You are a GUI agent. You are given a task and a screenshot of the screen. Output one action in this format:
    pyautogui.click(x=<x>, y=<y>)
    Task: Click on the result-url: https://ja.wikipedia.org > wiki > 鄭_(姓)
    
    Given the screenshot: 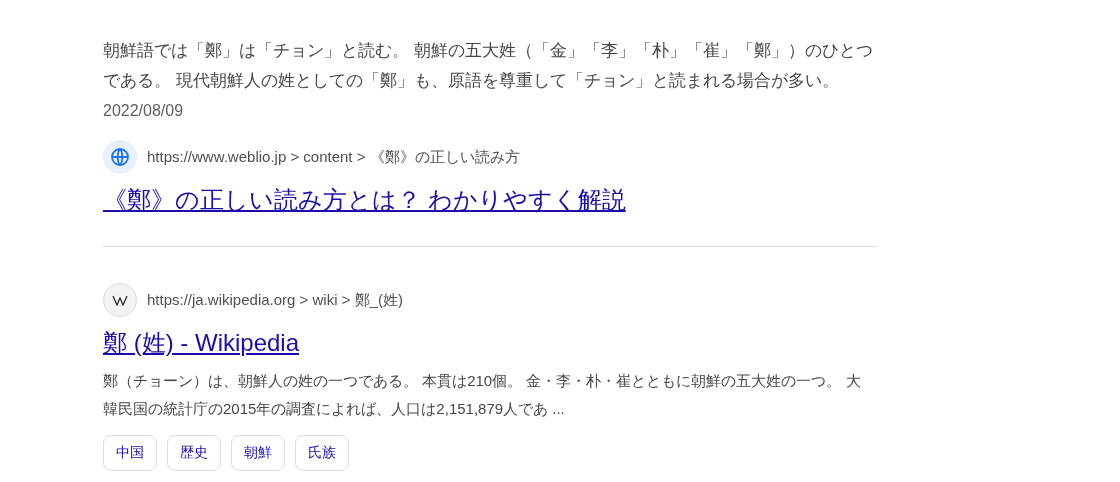 What is the action you would take?
    pyautogui.click(x=275, y=300)
    